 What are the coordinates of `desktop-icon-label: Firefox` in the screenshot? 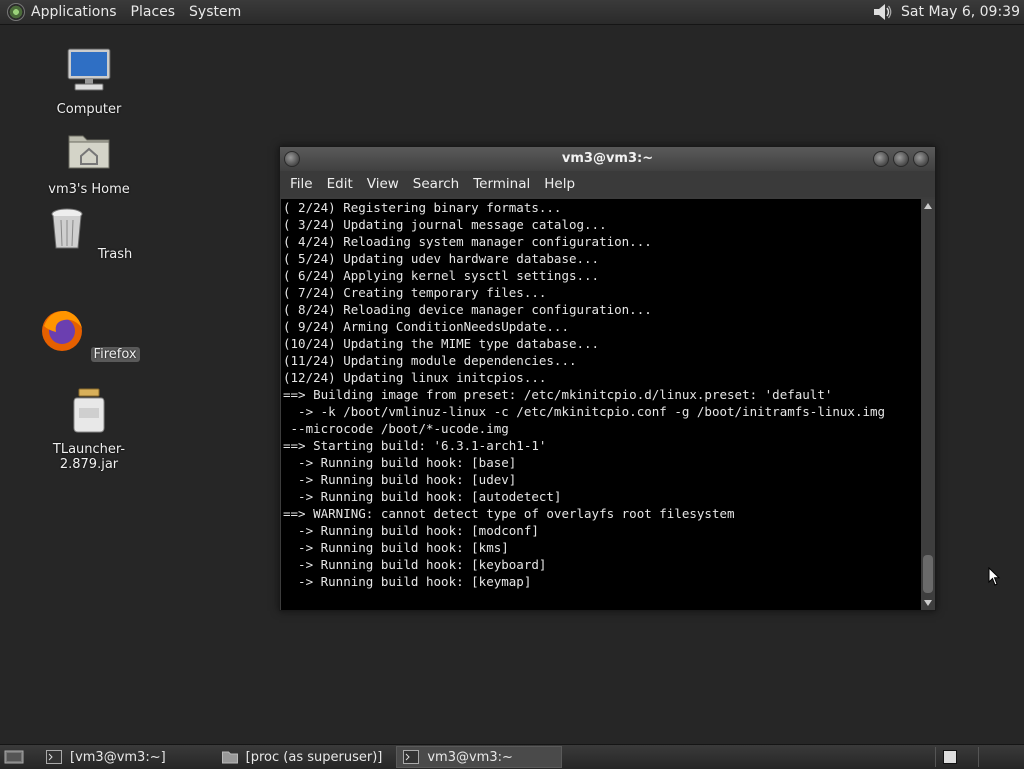 It's located at (115, 354).